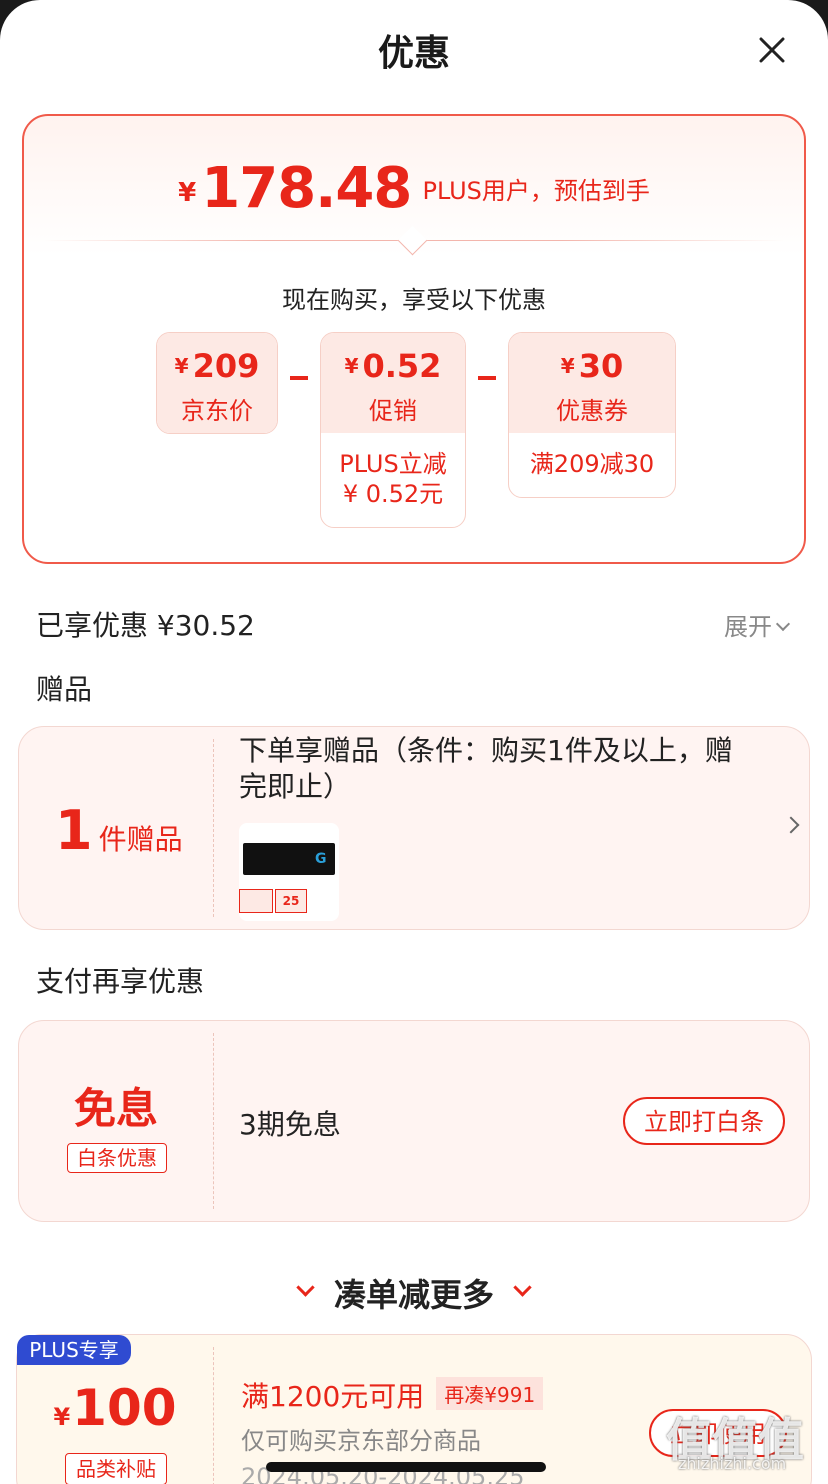  I want to click on estimated-price-amount: 178.48, so click(306, 188).